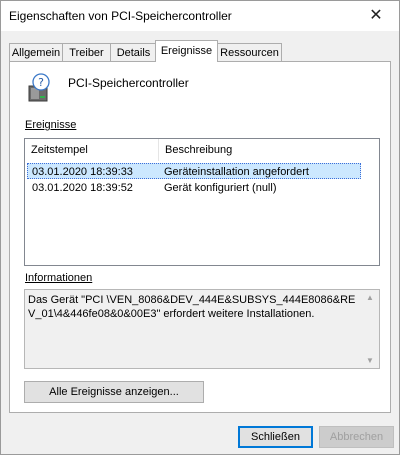 The height and width of the screenshot is (455, 400). I want to click on tab-treiber: Treiber, so click(86, 52).